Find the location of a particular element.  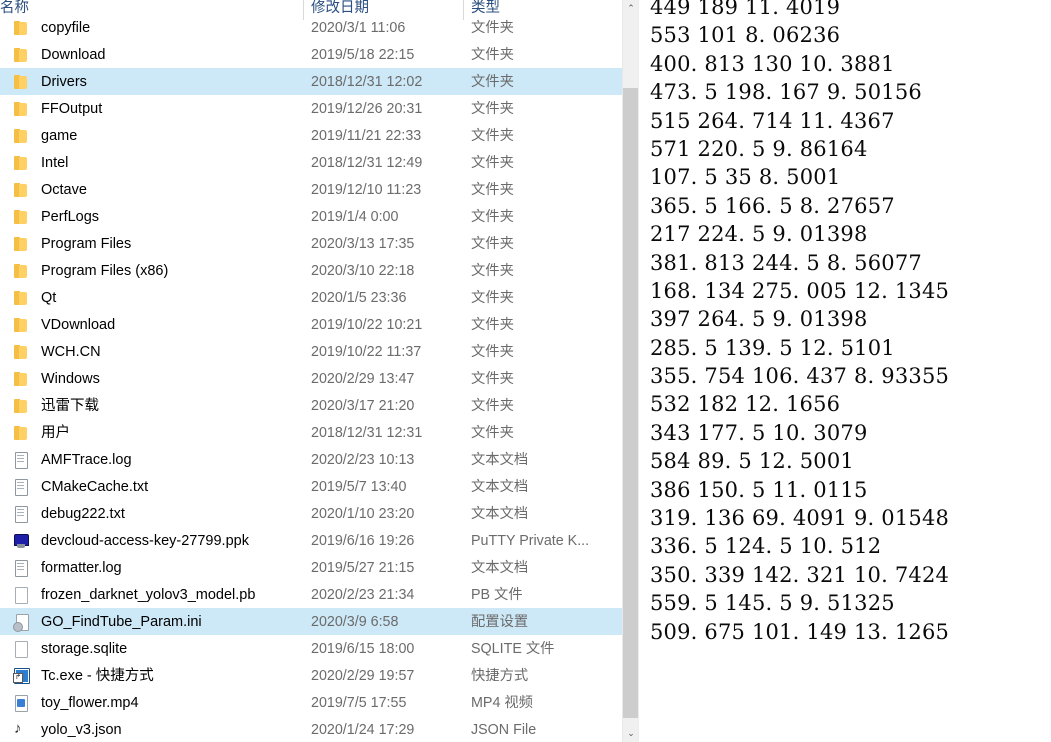

file-date-modified: 2020/2/29 13:47 is located at coordinates (363, 378).